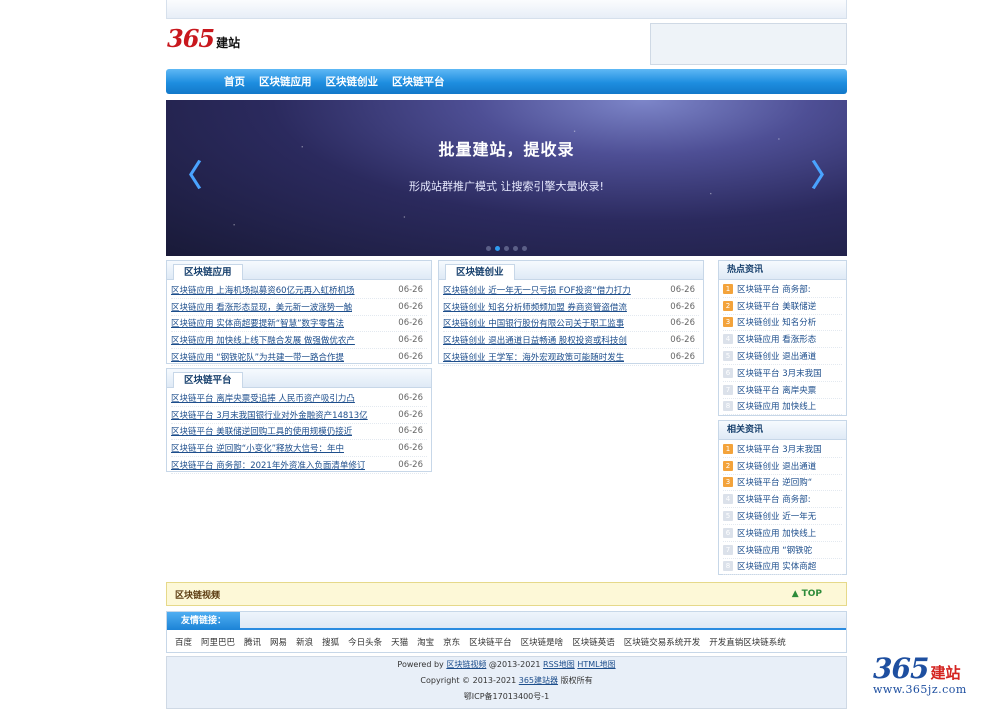 Image resolution: width=1000 pixels, height=709 pixels. What do you see at coordinates (748, 44) in the screenshot?
I see `header-ad-placeholder` at bounding box center [748, 44].